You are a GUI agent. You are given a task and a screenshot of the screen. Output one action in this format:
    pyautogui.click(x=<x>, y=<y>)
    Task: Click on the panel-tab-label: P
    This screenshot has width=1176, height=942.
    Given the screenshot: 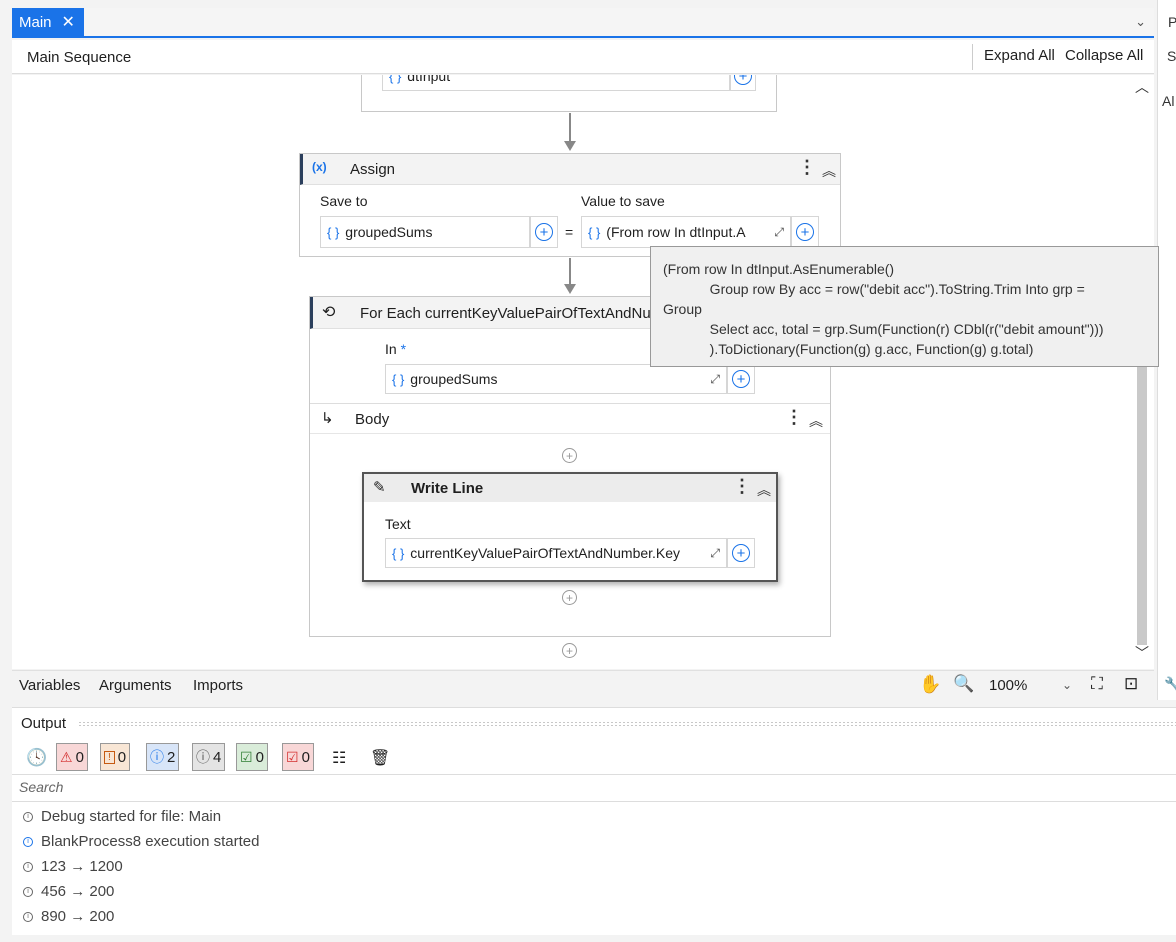 What is the action you would take?
    pyautogui.click(x=1172, y=22)
    